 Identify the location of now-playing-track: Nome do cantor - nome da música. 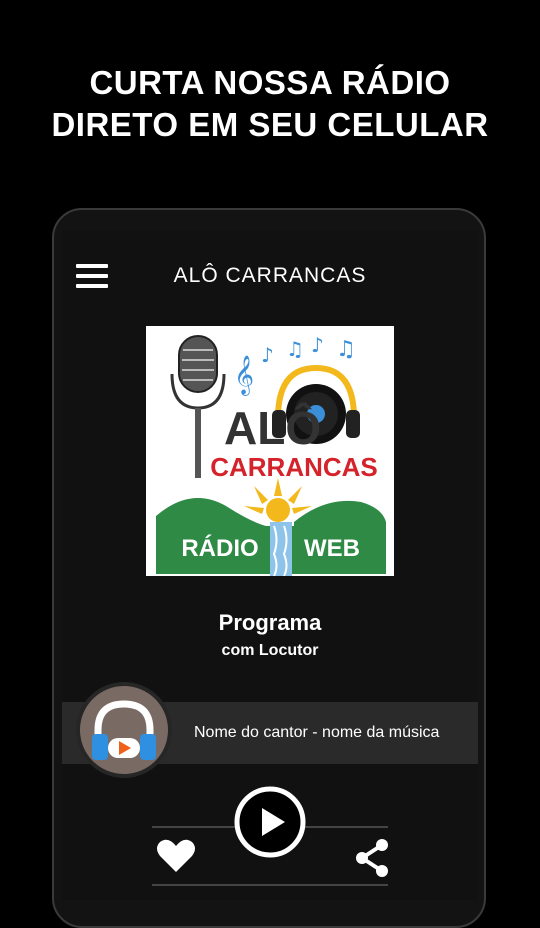
(317, 732).